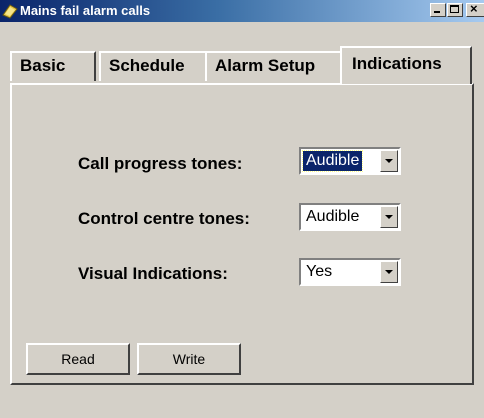 Image resolution: width=484 pixels, height=418 pixels. What do you see at coordinates (319, 271) in the screenshot?
I see `visual-indications-value: Yes` at bounding box center [319, 271].